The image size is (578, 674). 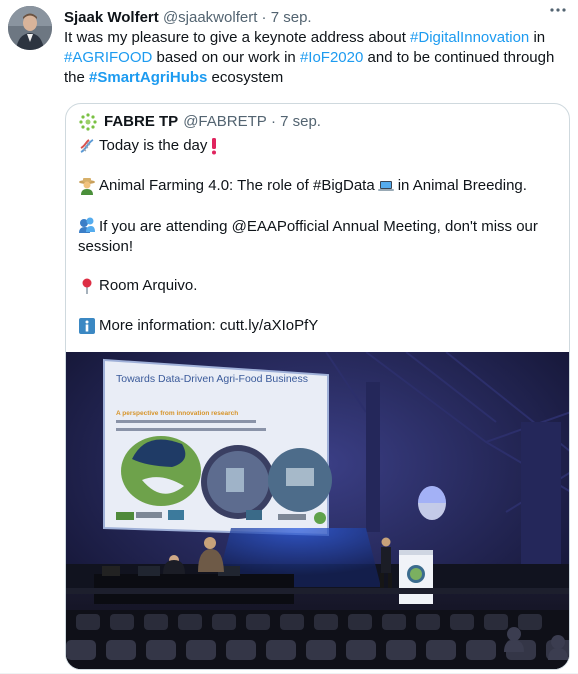 What do you see at coordinates (318, 146) in the screenshot?
I see `quote-line: Today is the day` at bounding box center [318, 146].